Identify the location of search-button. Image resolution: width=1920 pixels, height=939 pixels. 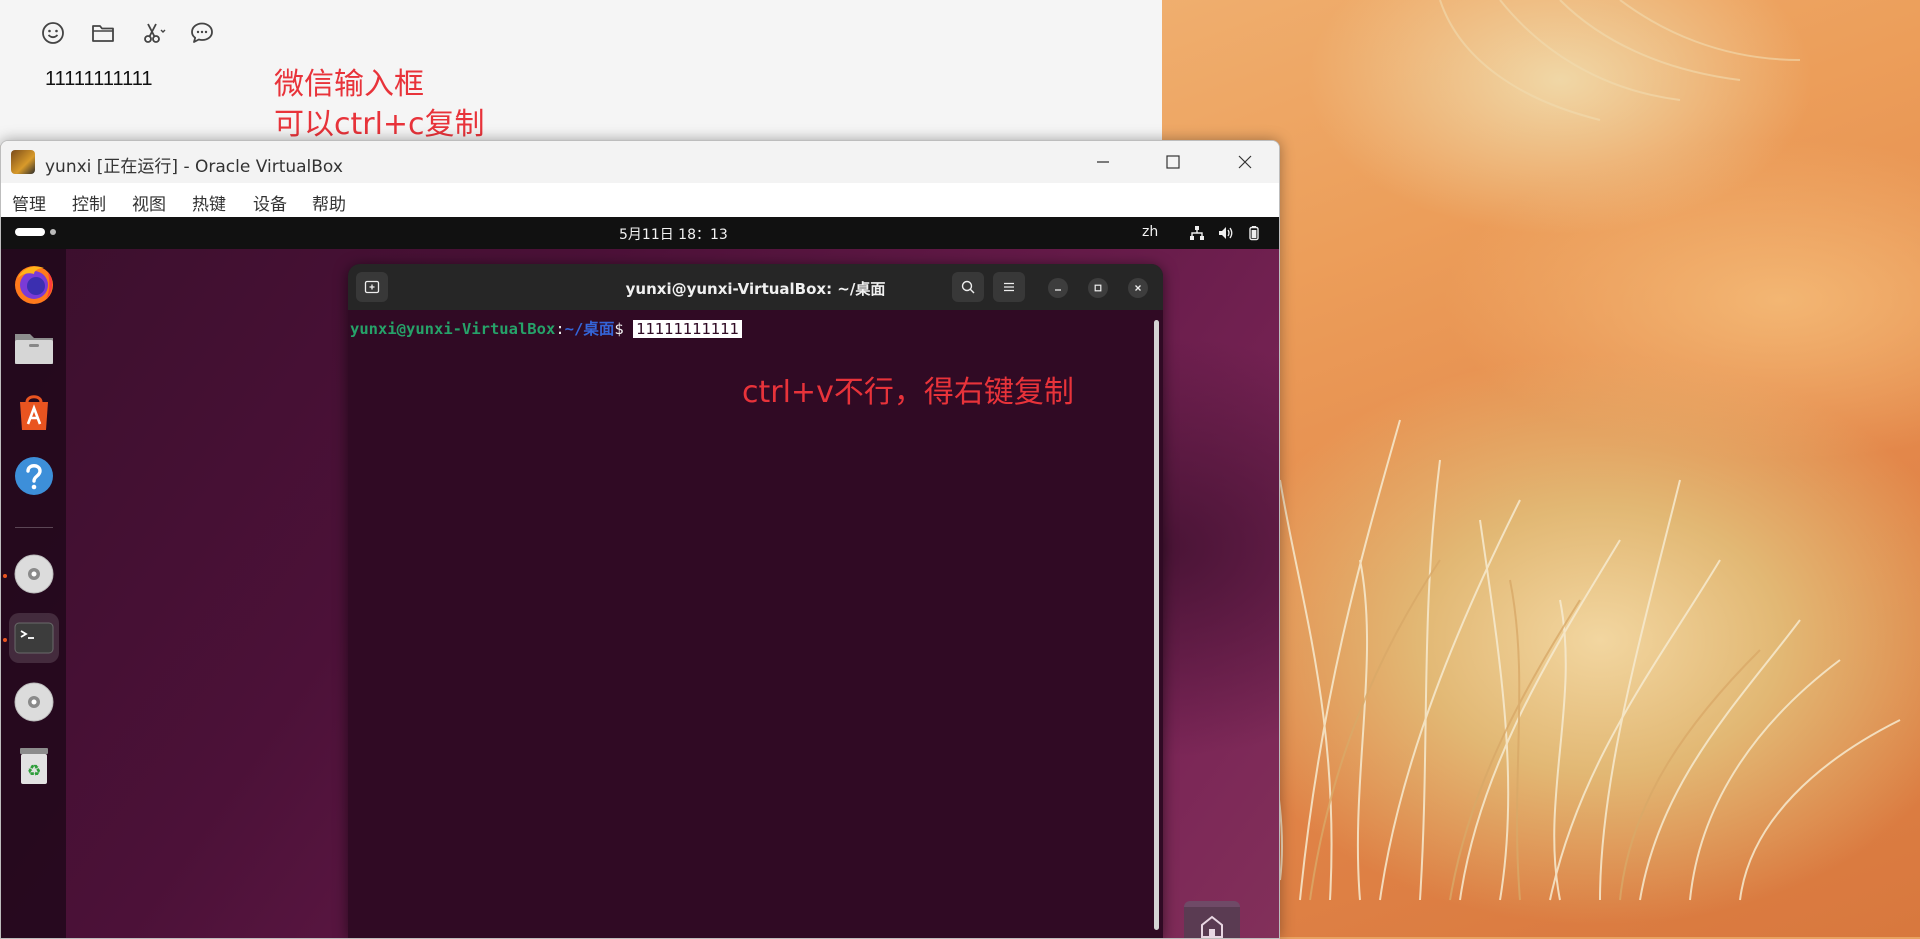
(968, 287).